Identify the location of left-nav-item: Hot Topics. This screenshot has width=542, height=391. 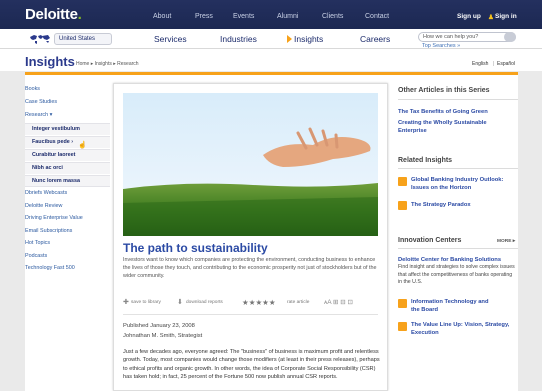
(37, 243).